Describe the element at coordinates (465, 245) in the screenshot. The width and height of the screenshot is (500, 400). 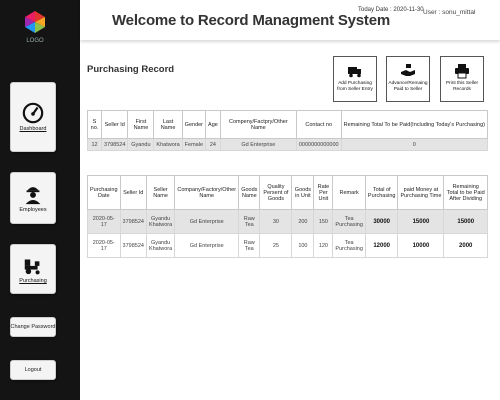
I see `table-cell: 2000` at that location.